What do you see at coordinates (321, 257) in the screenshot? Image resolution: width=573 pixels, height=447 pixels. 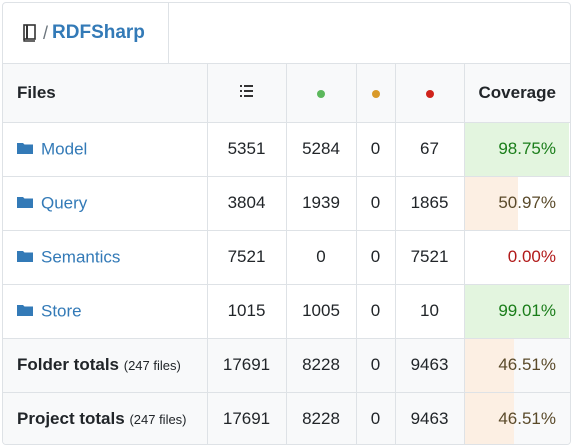 I see `covered-cell: 0` at bounding box center [321, 257].